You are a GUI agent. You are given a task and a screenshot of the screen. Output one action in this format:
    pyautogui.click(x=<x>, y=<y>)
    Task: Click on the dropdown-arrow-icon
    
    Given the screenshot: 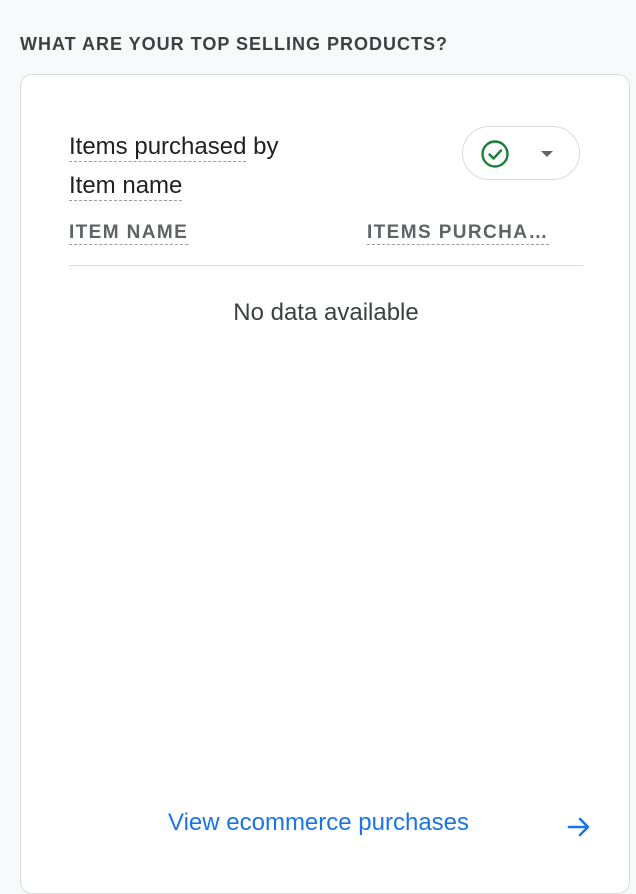 What is the action you would take?
    pyautogui.click(x=547, y=154)
    